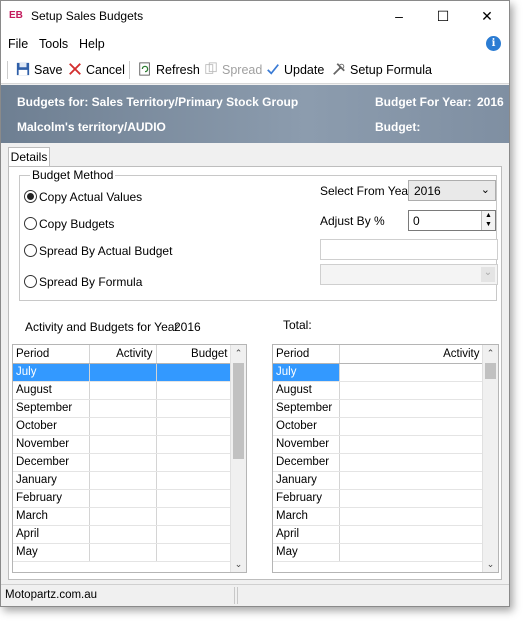 The image size is (524, 623). I want to click on radio-copy-budgets: Copy Budgets, so click(69, 224).